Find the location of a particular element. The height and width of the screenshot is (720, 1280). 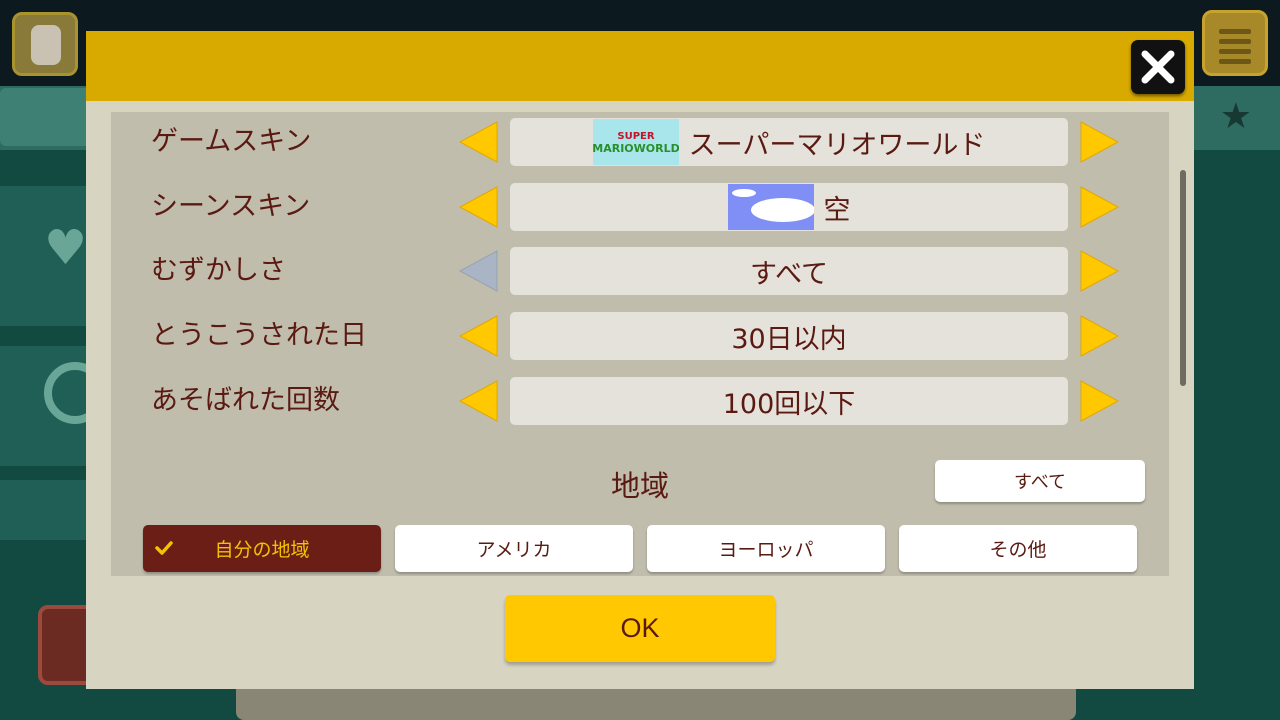

super-mario-world-logo-icon: SUPER MARIOWORLD is located at coordinates (635, 142).